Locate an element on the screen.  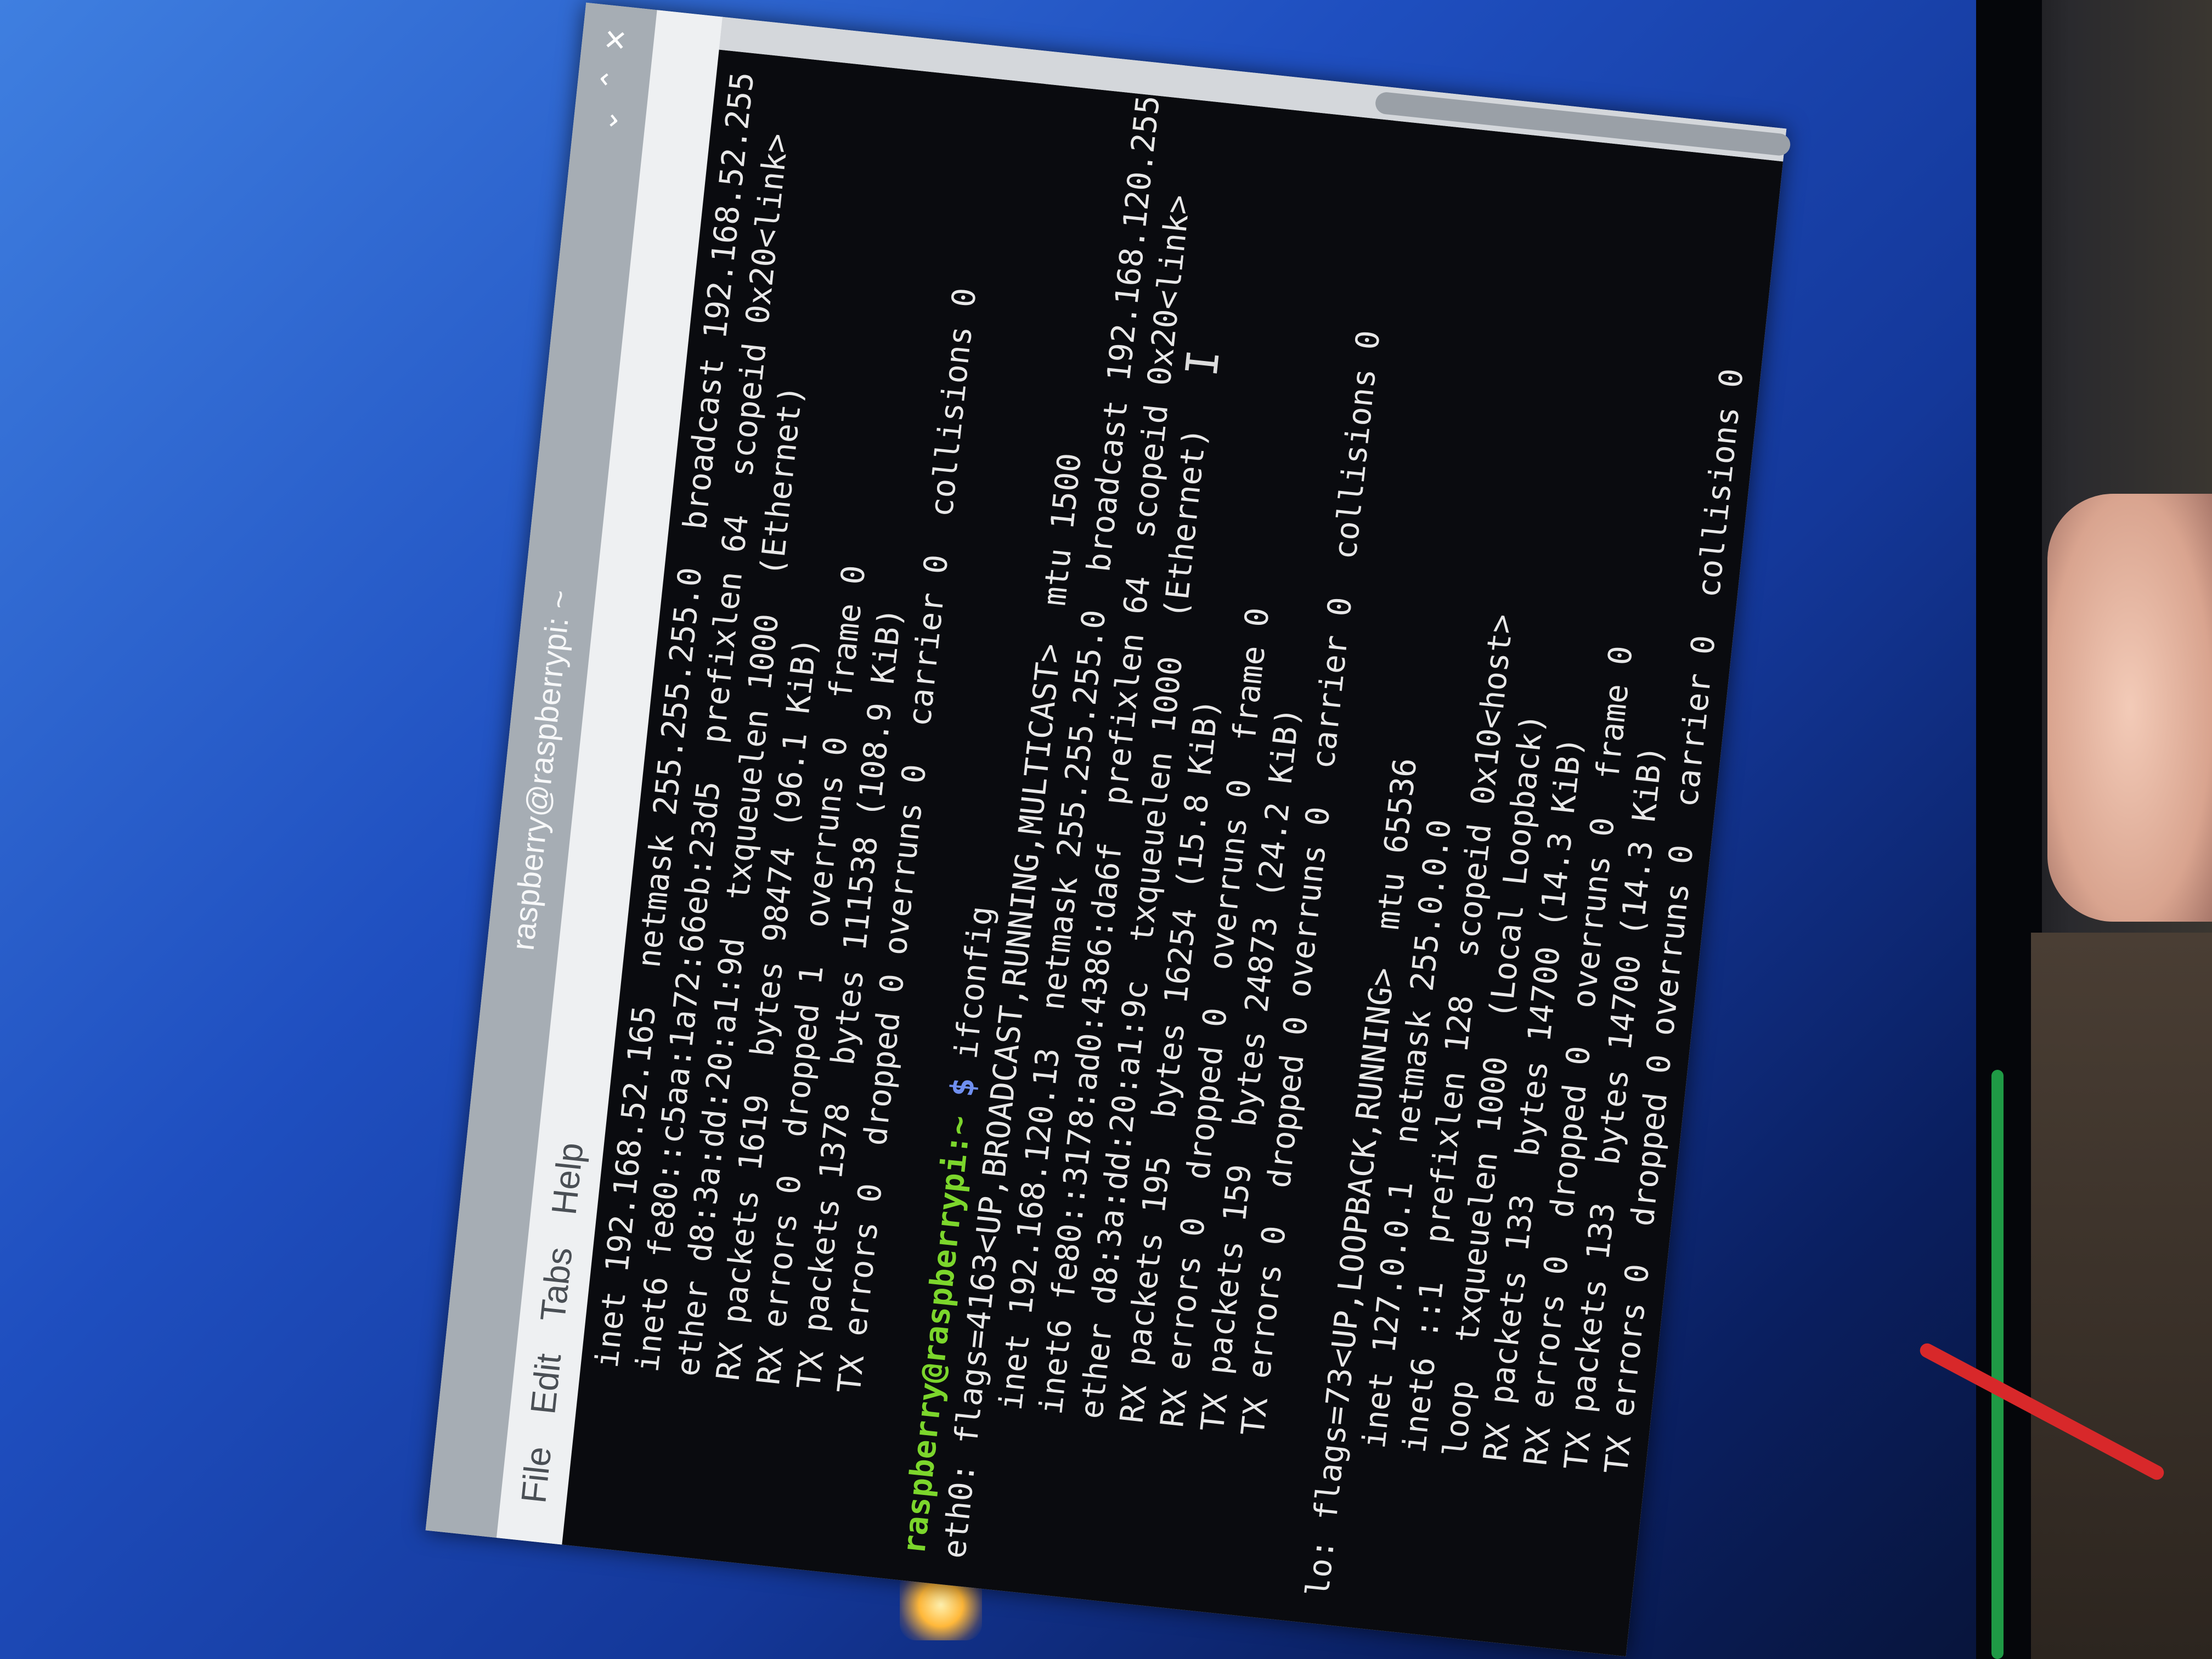
green-cable is located at coordinates (1998, 1365).